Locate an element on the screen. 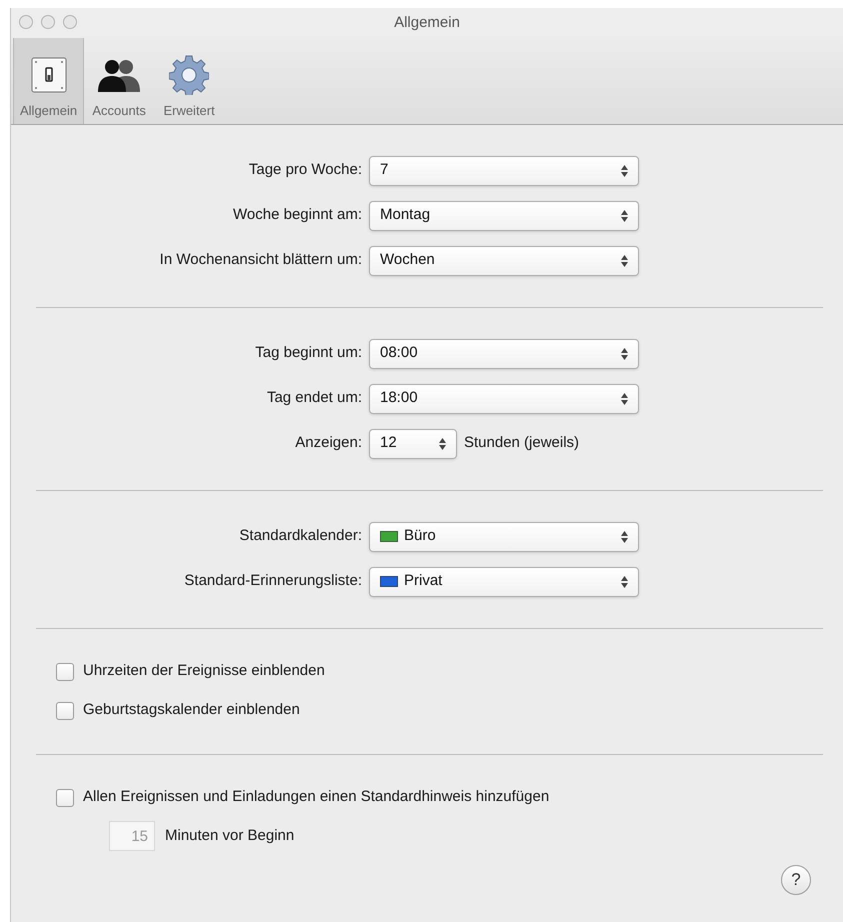  popup-menu: Wochen is located at coordinates (504, 261).